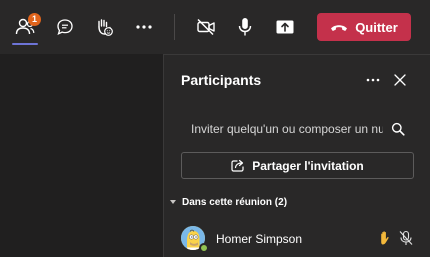 This screenshot has height=257, width=430. I want to click on active-indicator, so click(25, 44).